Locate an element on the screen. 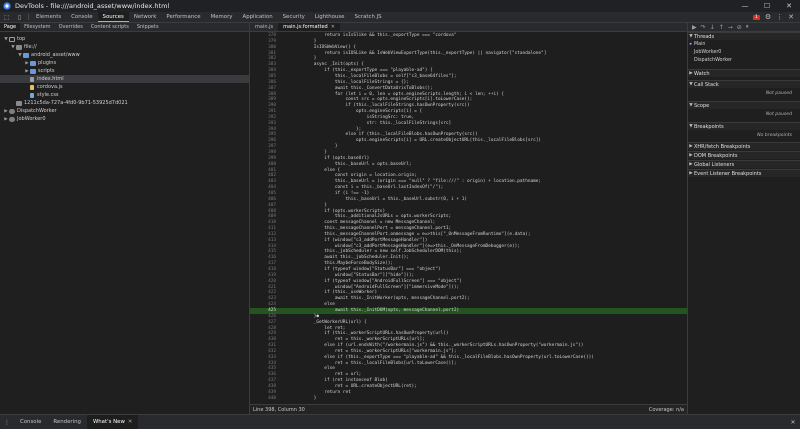 Image resolution: width=800 pixels, height=429 pixels. threads-pane-header: ▼ Threads is located at coordinates (744, 36).